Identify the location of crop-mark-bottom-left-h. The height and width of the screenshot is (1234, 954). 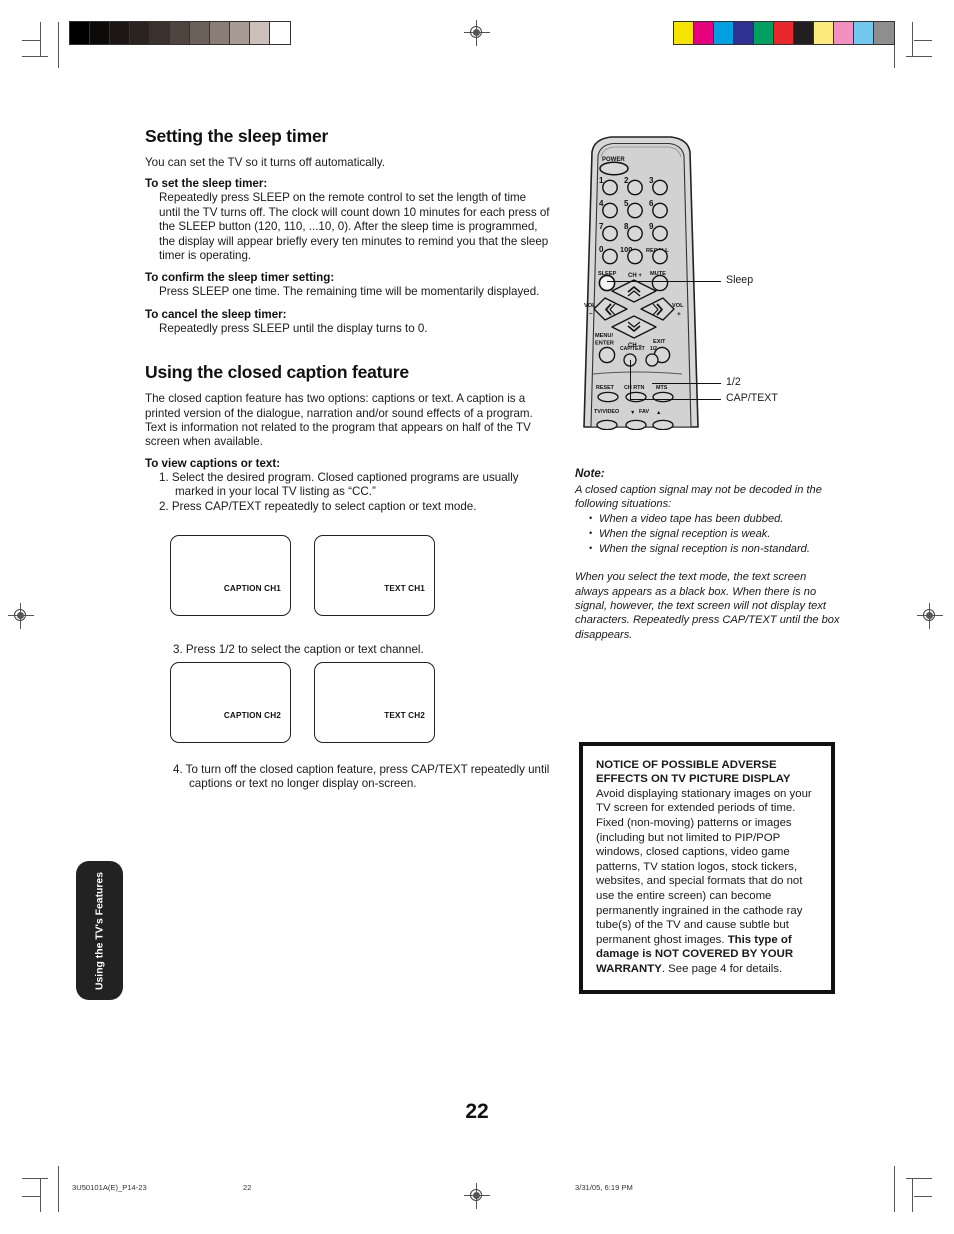
(35, 1178).